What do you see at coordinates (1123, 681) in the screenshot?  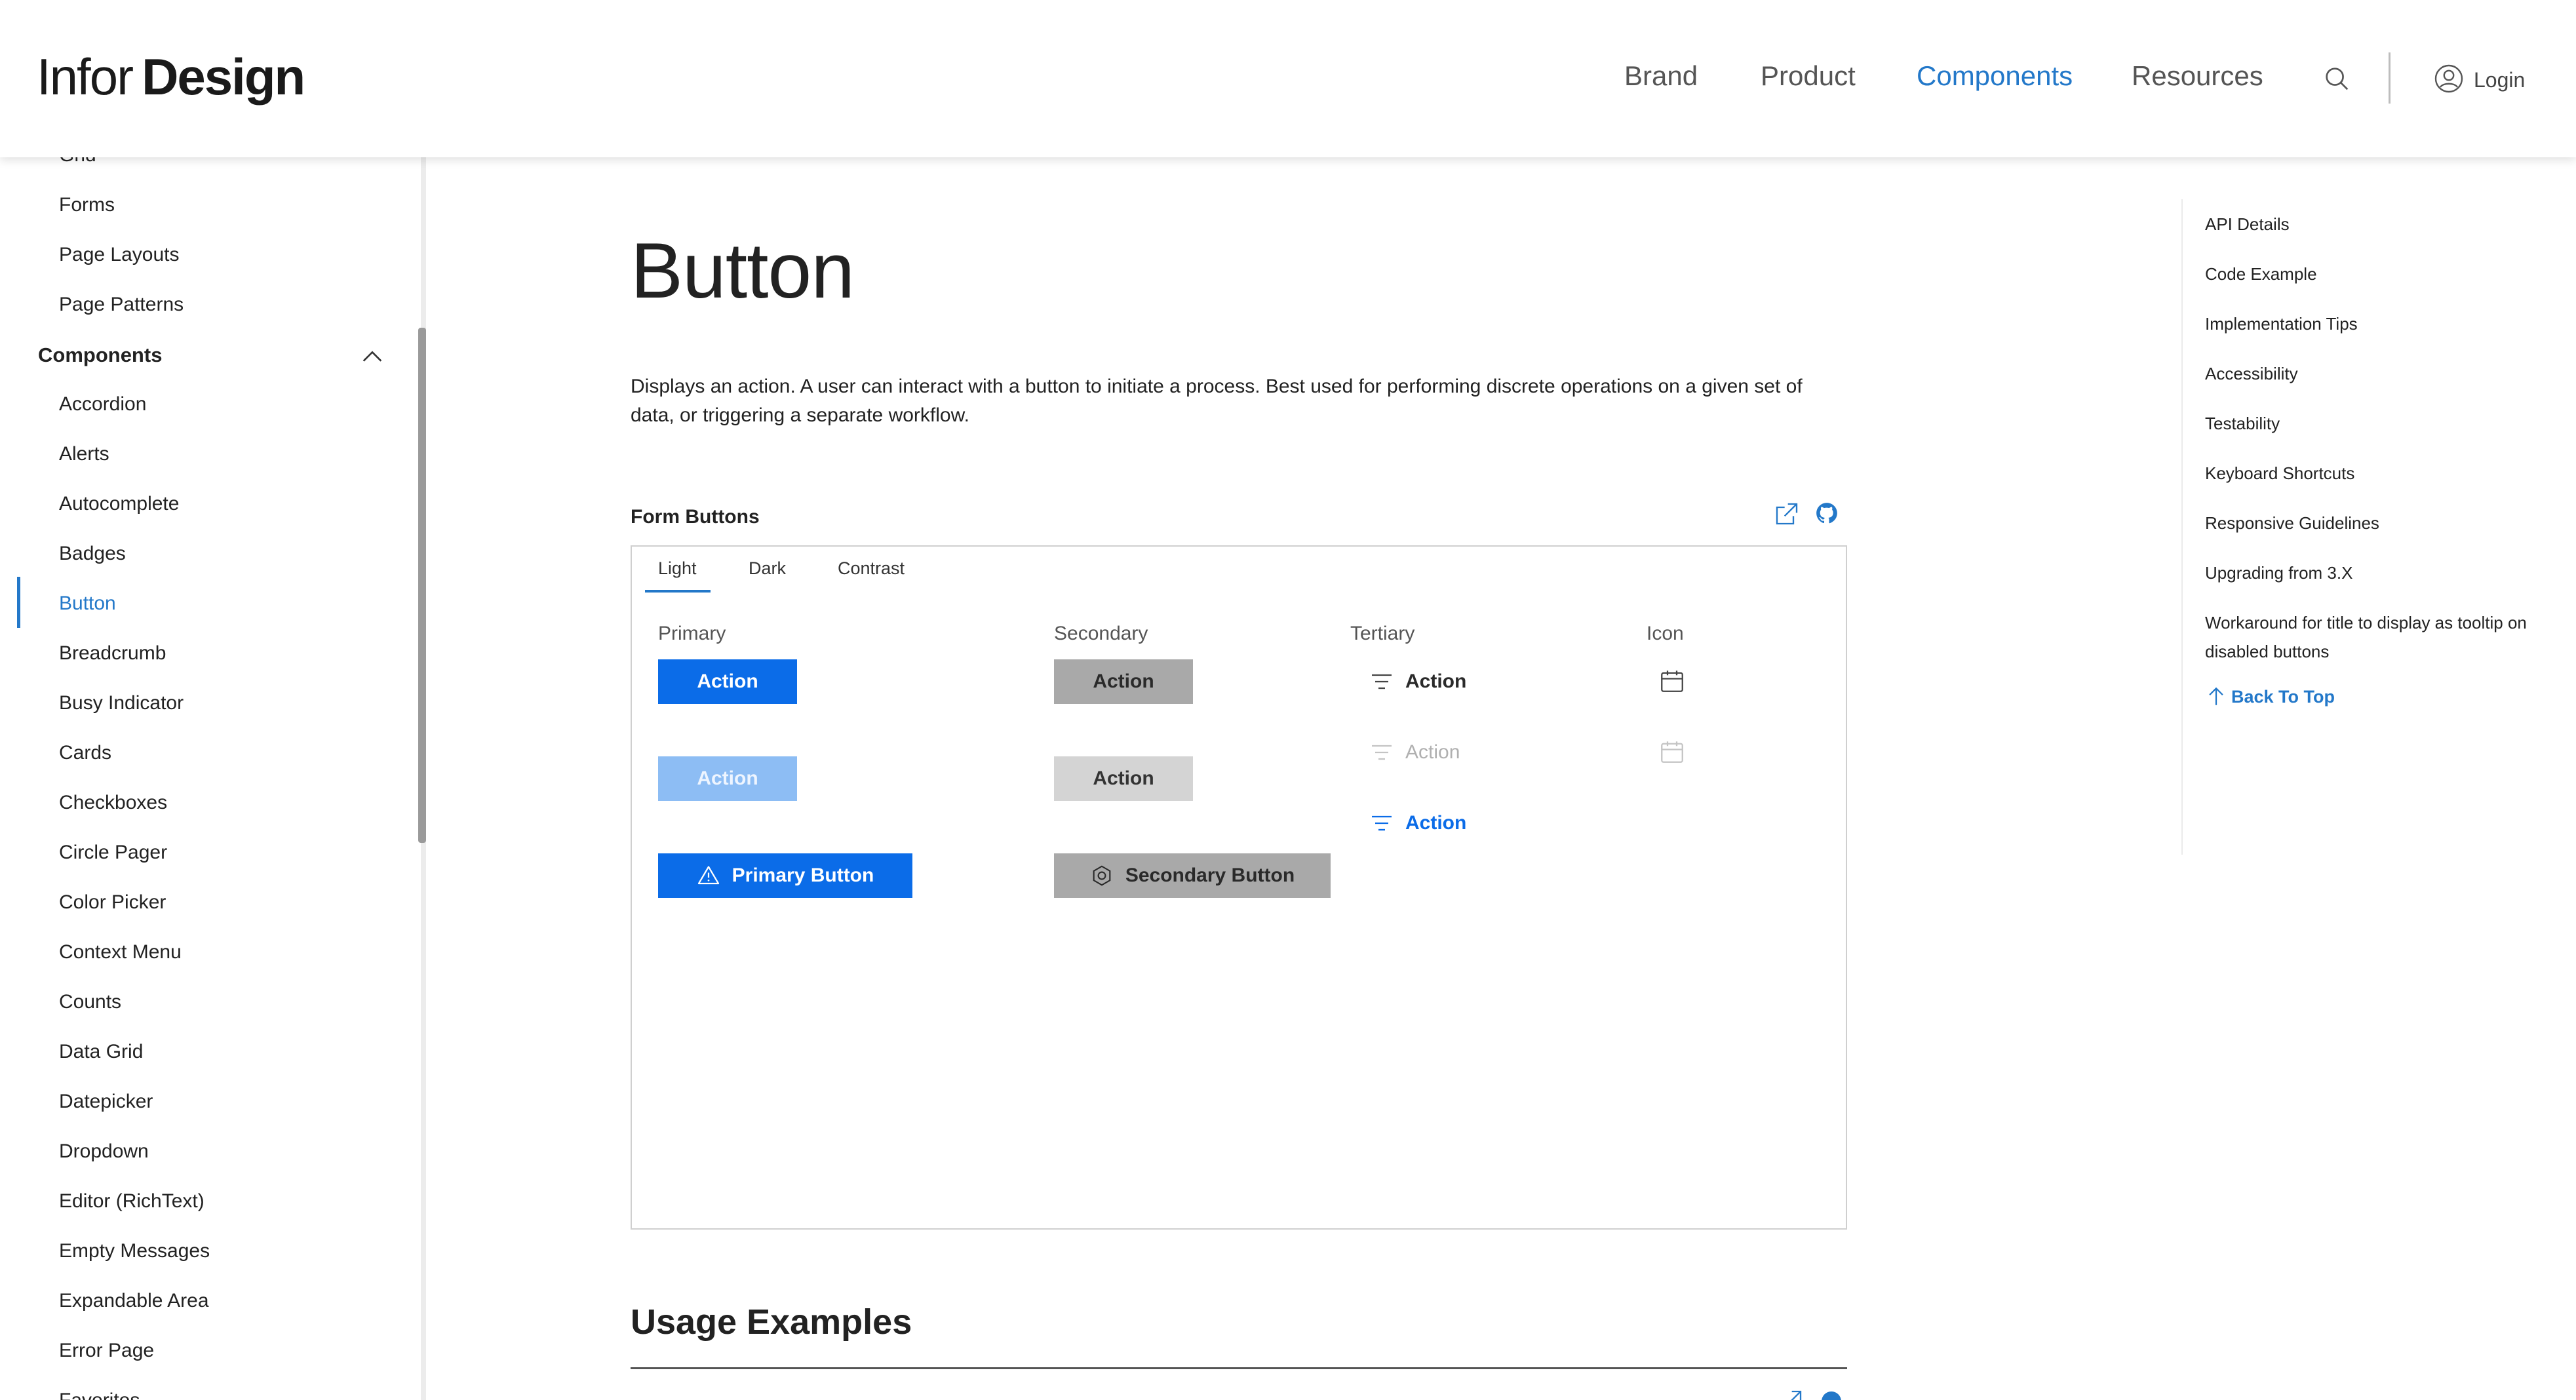 I see `secondary-action-button: Action` at bounding box center [1123, 681].